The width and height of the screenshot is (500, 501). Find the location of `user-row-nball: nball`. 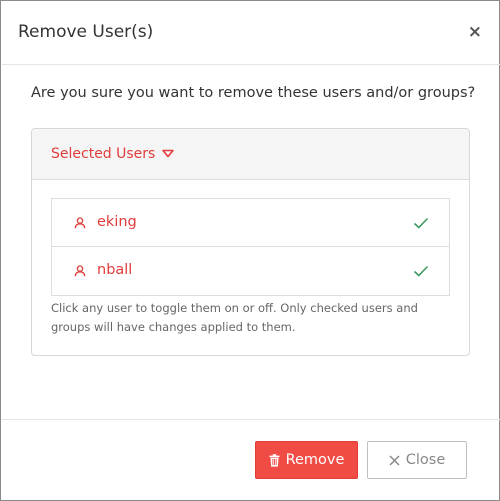

user-row-nball: nball is located at coordinates (250, 271).